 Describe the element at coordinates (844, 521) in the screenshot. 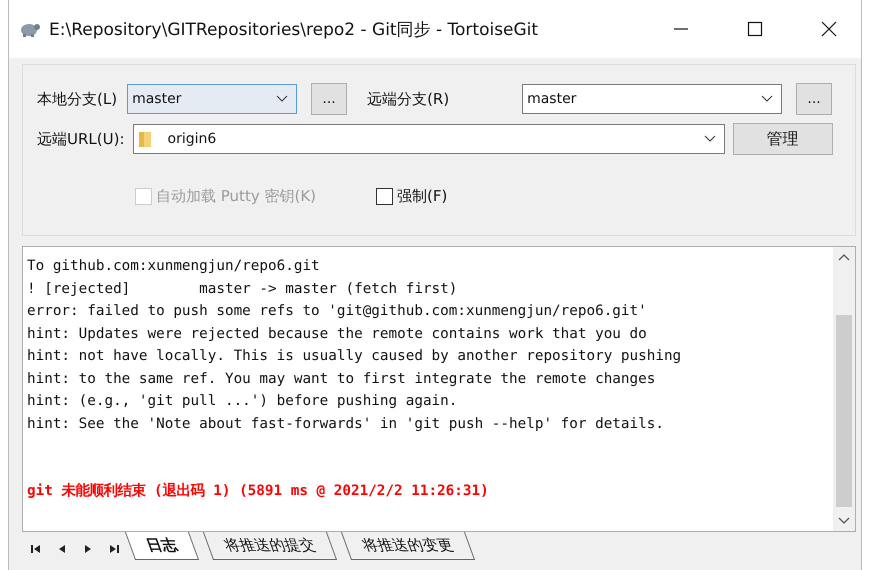

I see `scroll-down-icon` at that location.